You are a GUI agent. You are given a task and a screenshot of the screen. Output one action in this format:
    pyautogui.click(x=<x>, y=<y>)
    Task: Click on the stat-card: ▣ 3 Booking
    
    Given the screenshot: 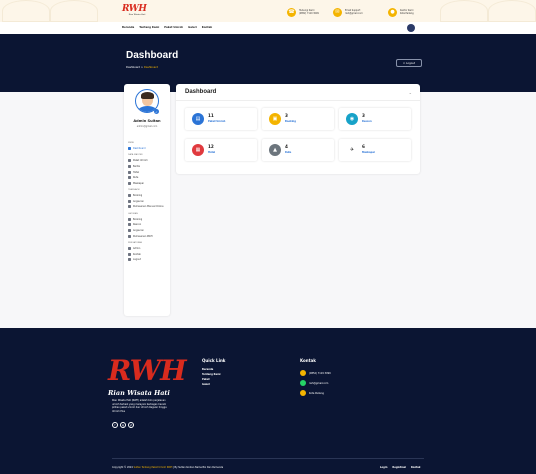 What is the action you would take?
    pyautogui.click(x=298, y=119)
    